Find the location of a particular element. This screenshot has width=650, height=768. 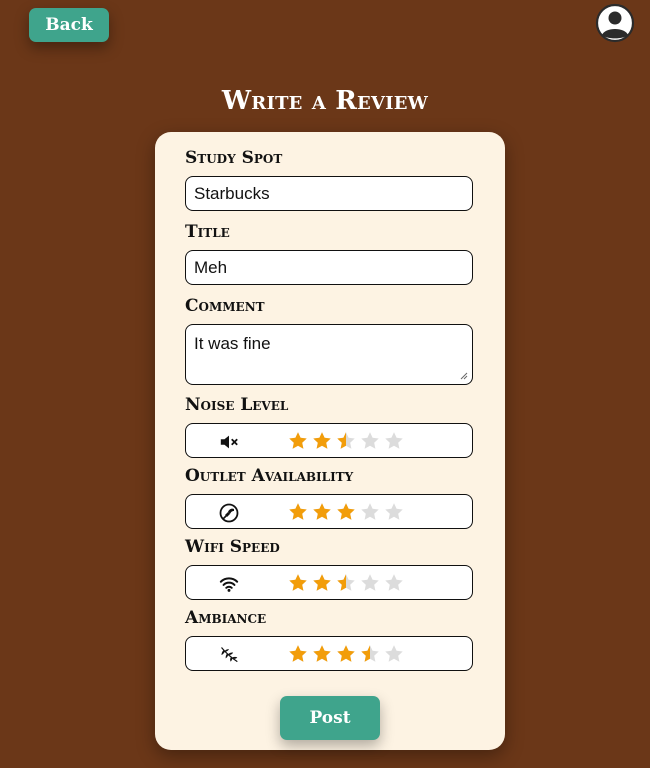

wifi-speed-stars is located at coordinates (348, 583).